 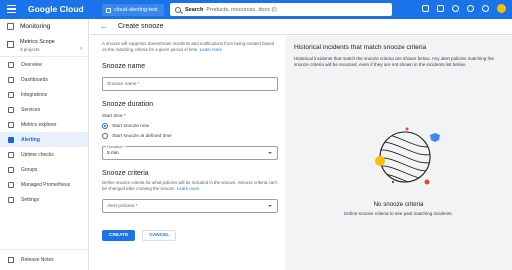 What do you see at coordinates (190, 126) in the screenshot?
I see `radio-start-now: Start snooze now` at bounding box center [190, 126].